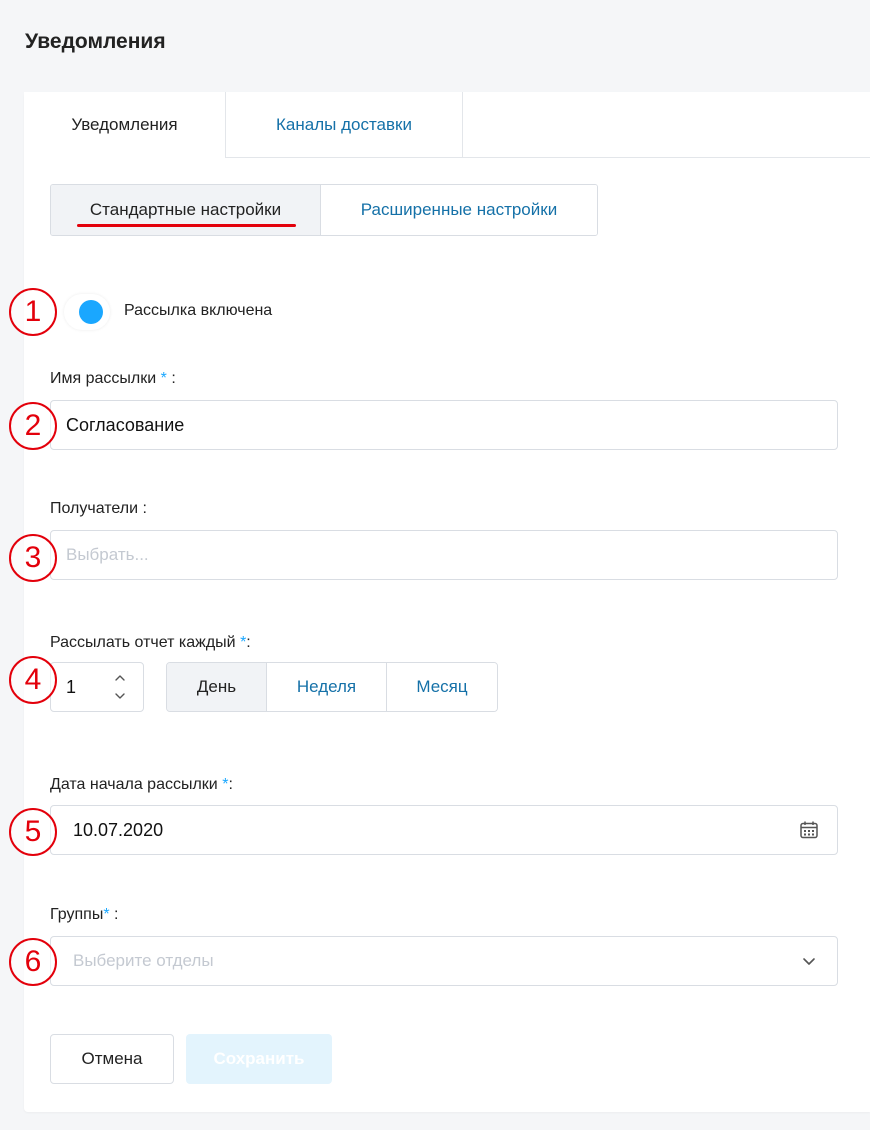 The width and height of the screenshot is (870, 1130). I want to click on main-tabs: Уведомления Каналы доставки, so click(447, 125).